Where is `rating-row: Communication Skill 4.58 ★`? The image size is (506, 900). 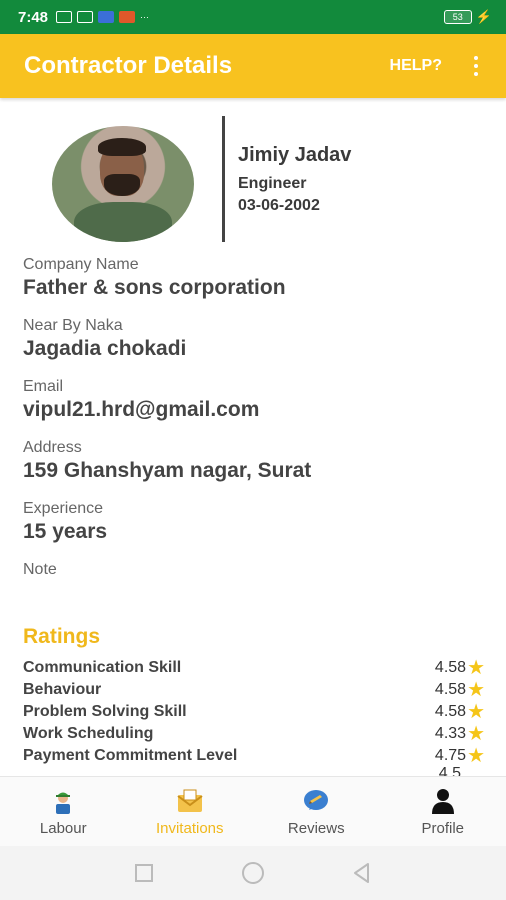
rating-row: Communication Skill 4.58 ★ is located at coordinates (254, 668).